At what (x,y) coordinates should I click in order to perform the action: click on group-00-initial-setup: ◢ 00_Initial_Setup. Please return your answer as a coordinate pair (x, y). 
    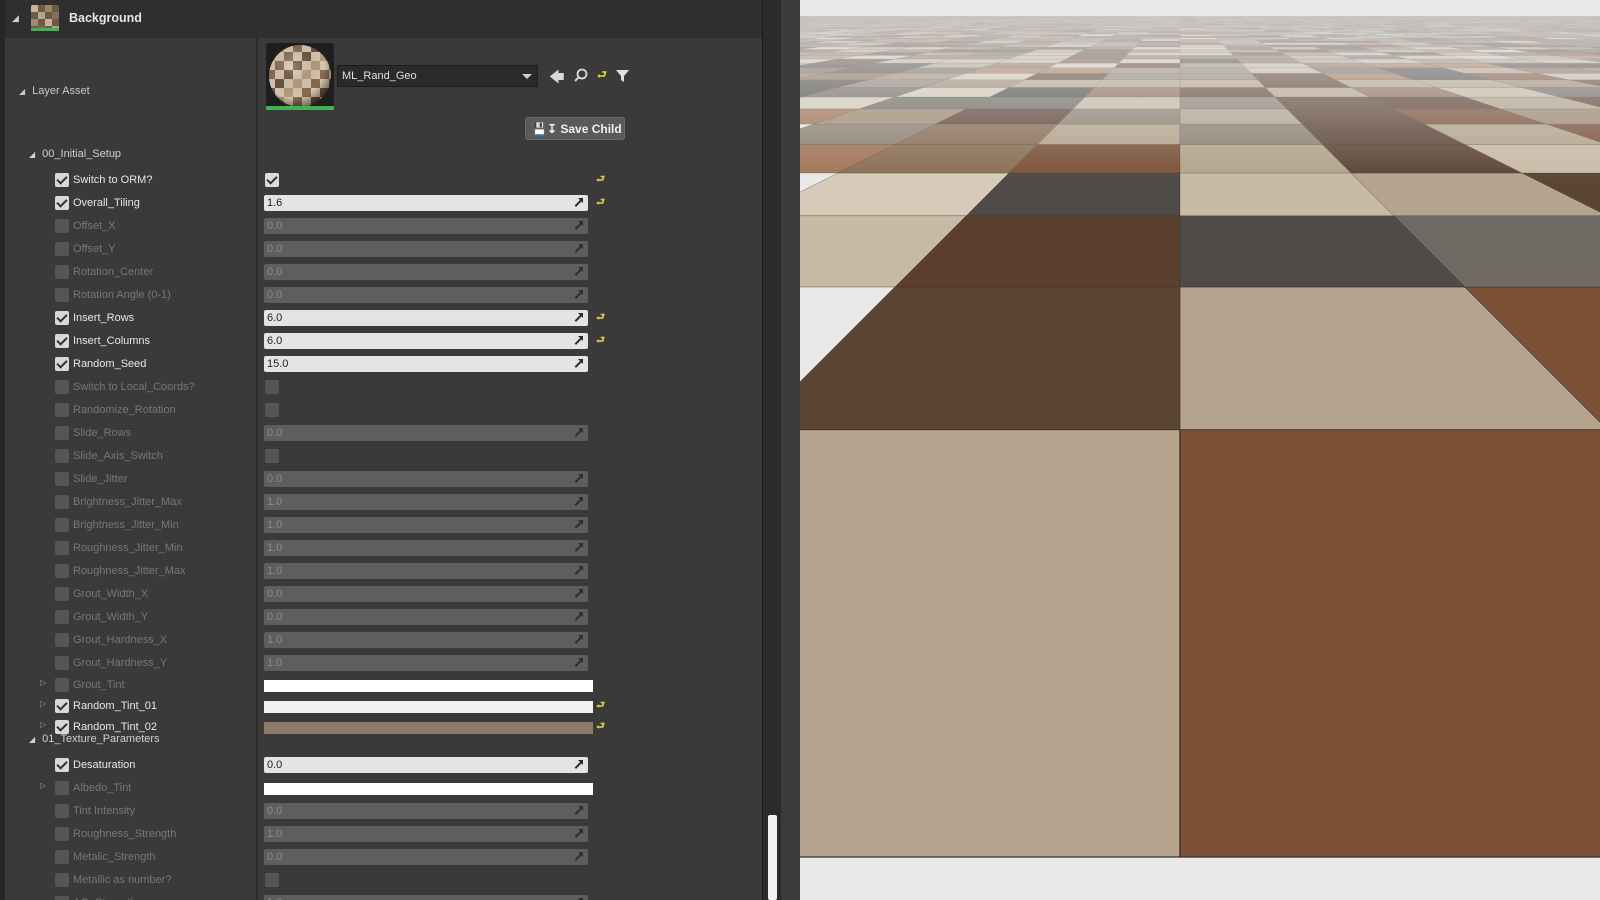
    Looking at the image, I should click on (75, 154).